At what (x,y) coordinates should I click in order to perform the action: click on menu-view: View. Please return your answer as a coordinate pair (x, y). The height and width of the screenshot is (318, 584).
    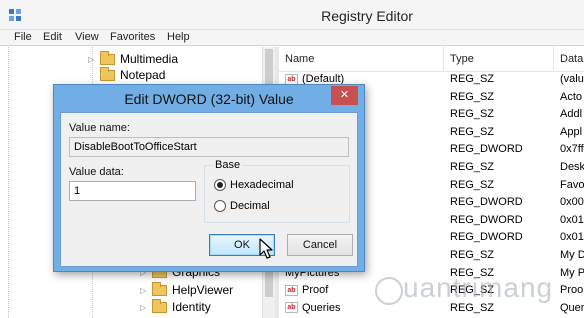
    Looking at the image, I should click on (87, 37).